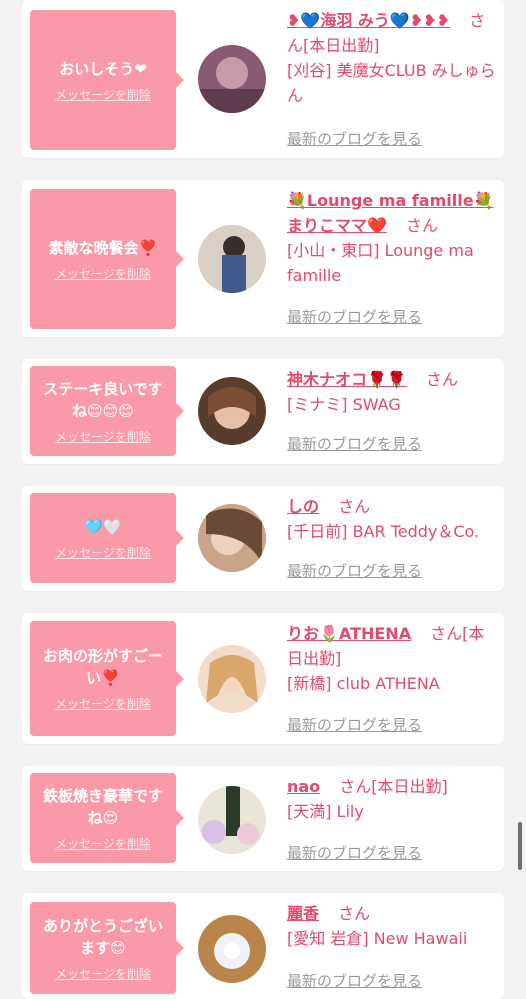  Describe the element at coordinates (392, 658) in the screenshot. I see `cast-info: りお🌷ATHENA さん[本日出勤] [新橋] club ATHENA` at that location.